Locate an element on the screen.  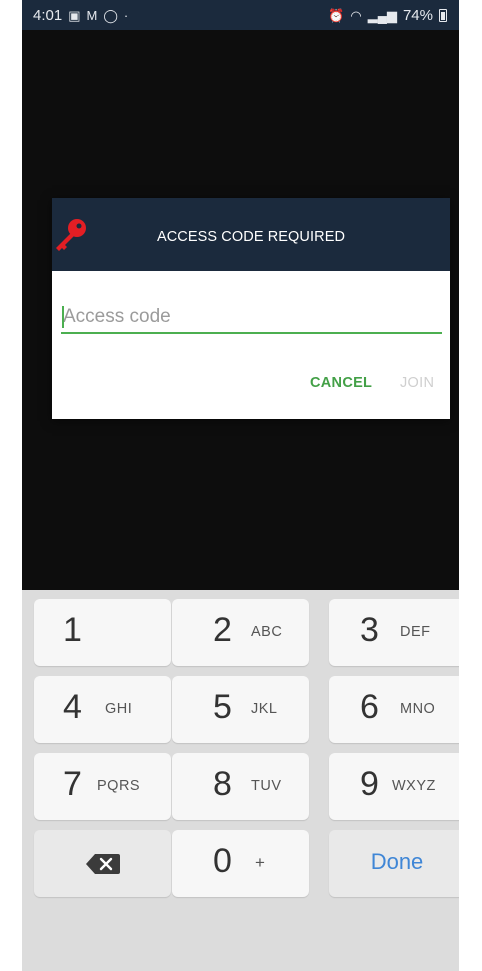
key-9: 9 WXYZ is located at coordinates (394, 786).